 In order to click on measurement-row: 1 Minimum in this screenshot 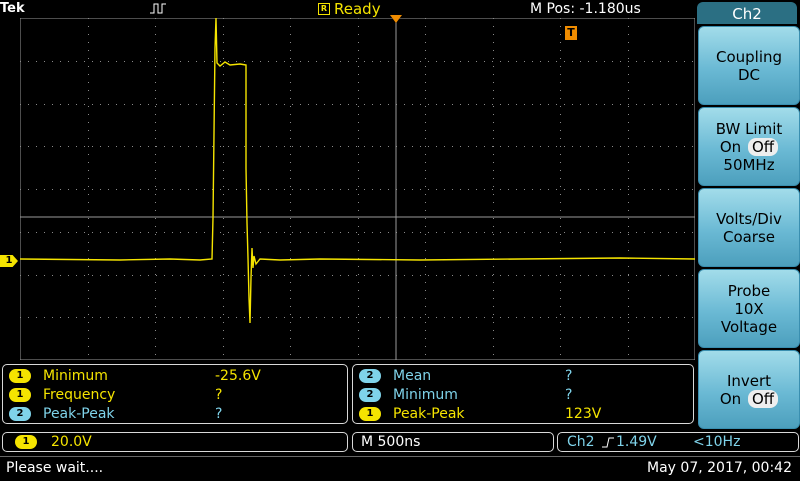, I will do `click(58, 376)`.